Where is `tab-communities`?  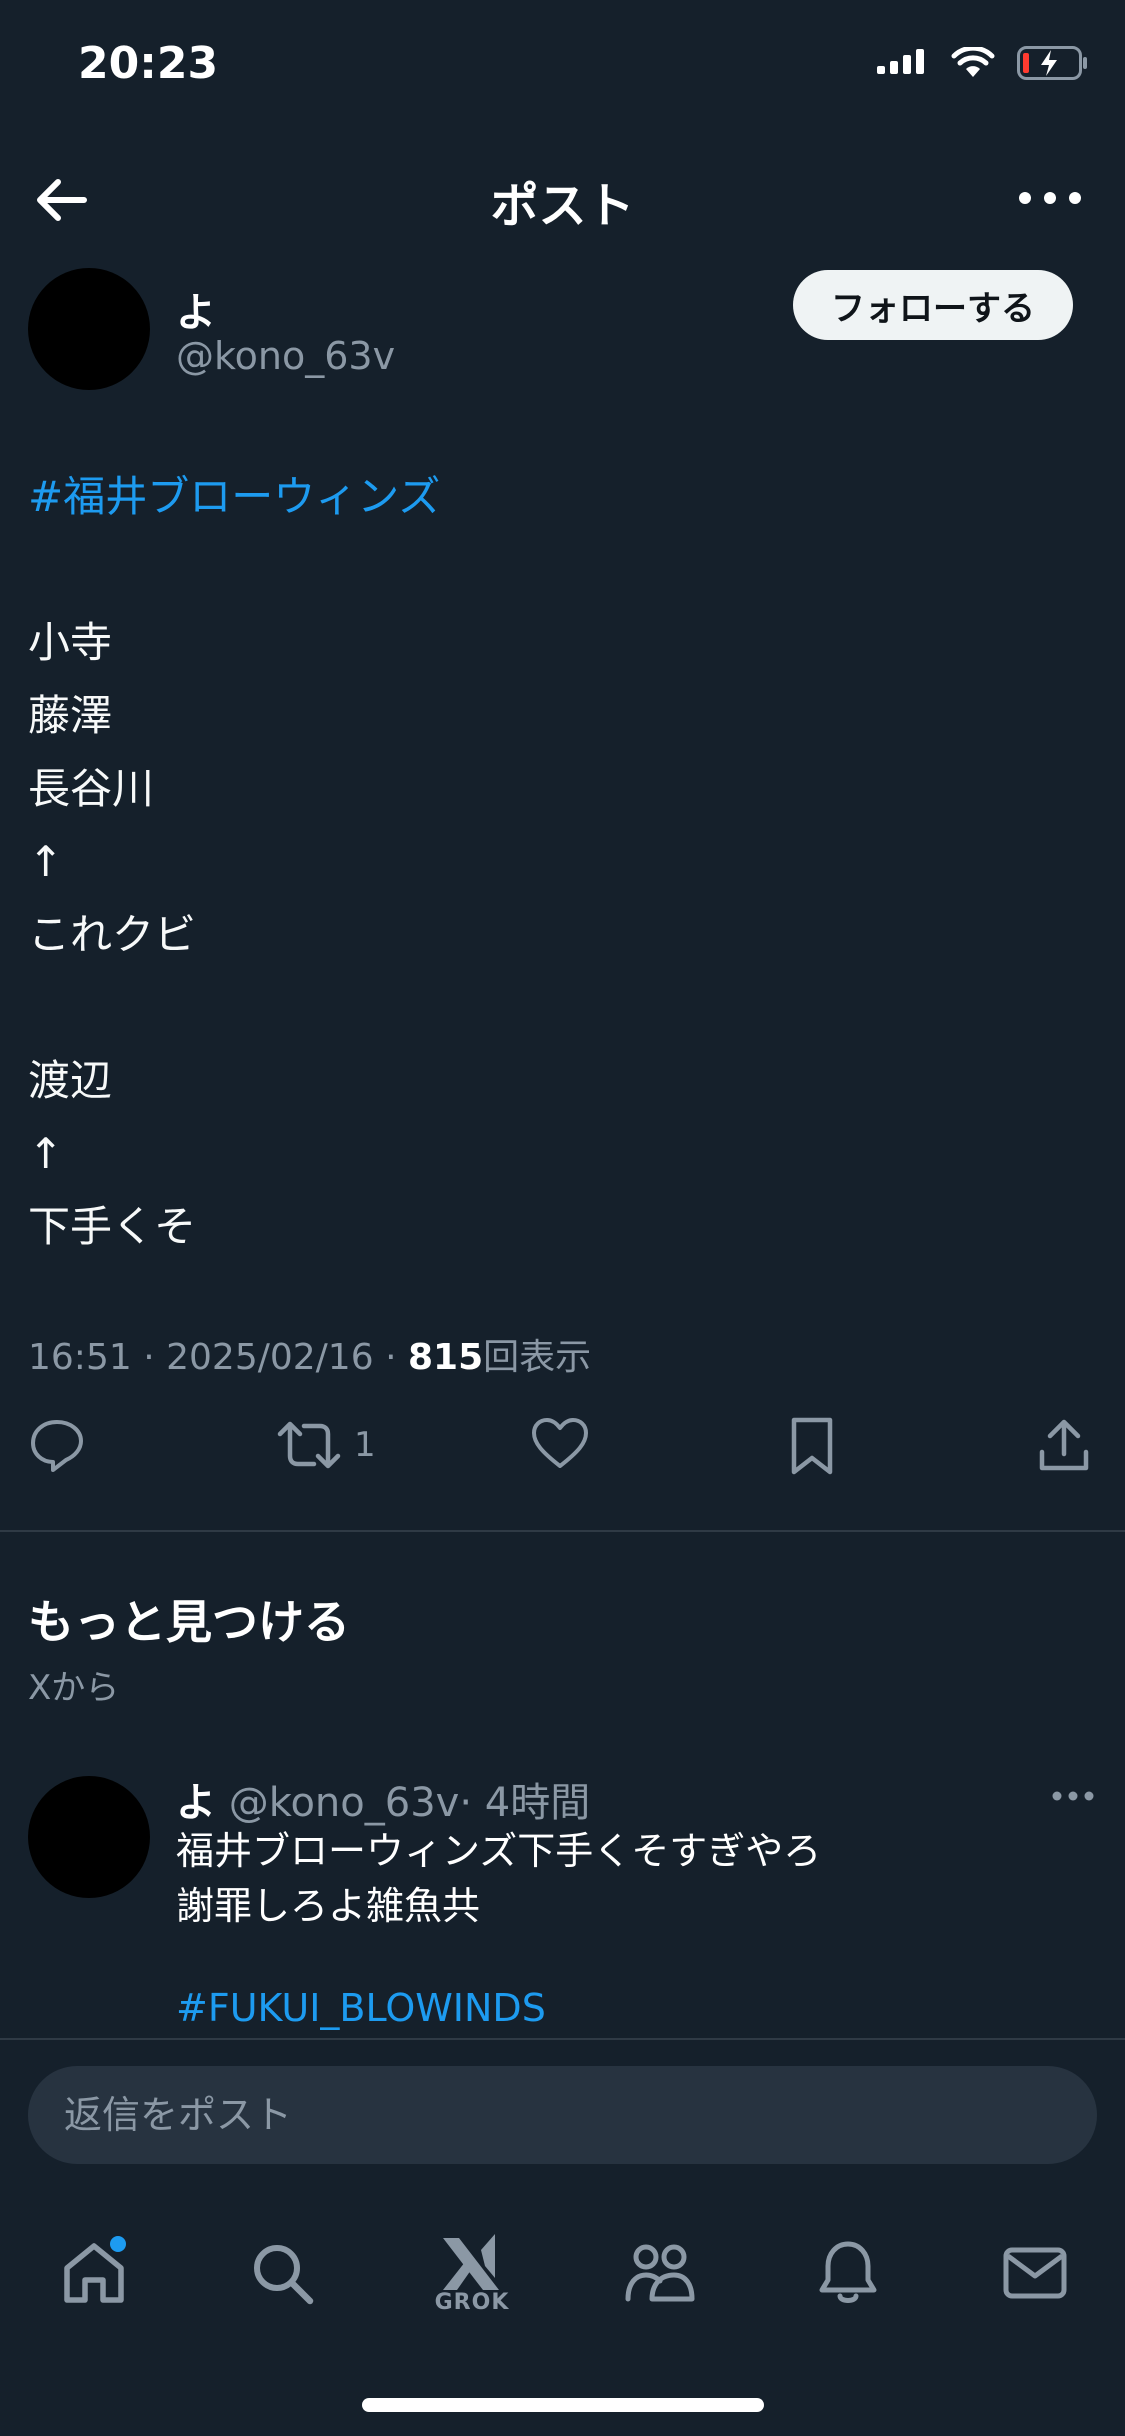 tab-communities is located at coordinates (660, 2273).